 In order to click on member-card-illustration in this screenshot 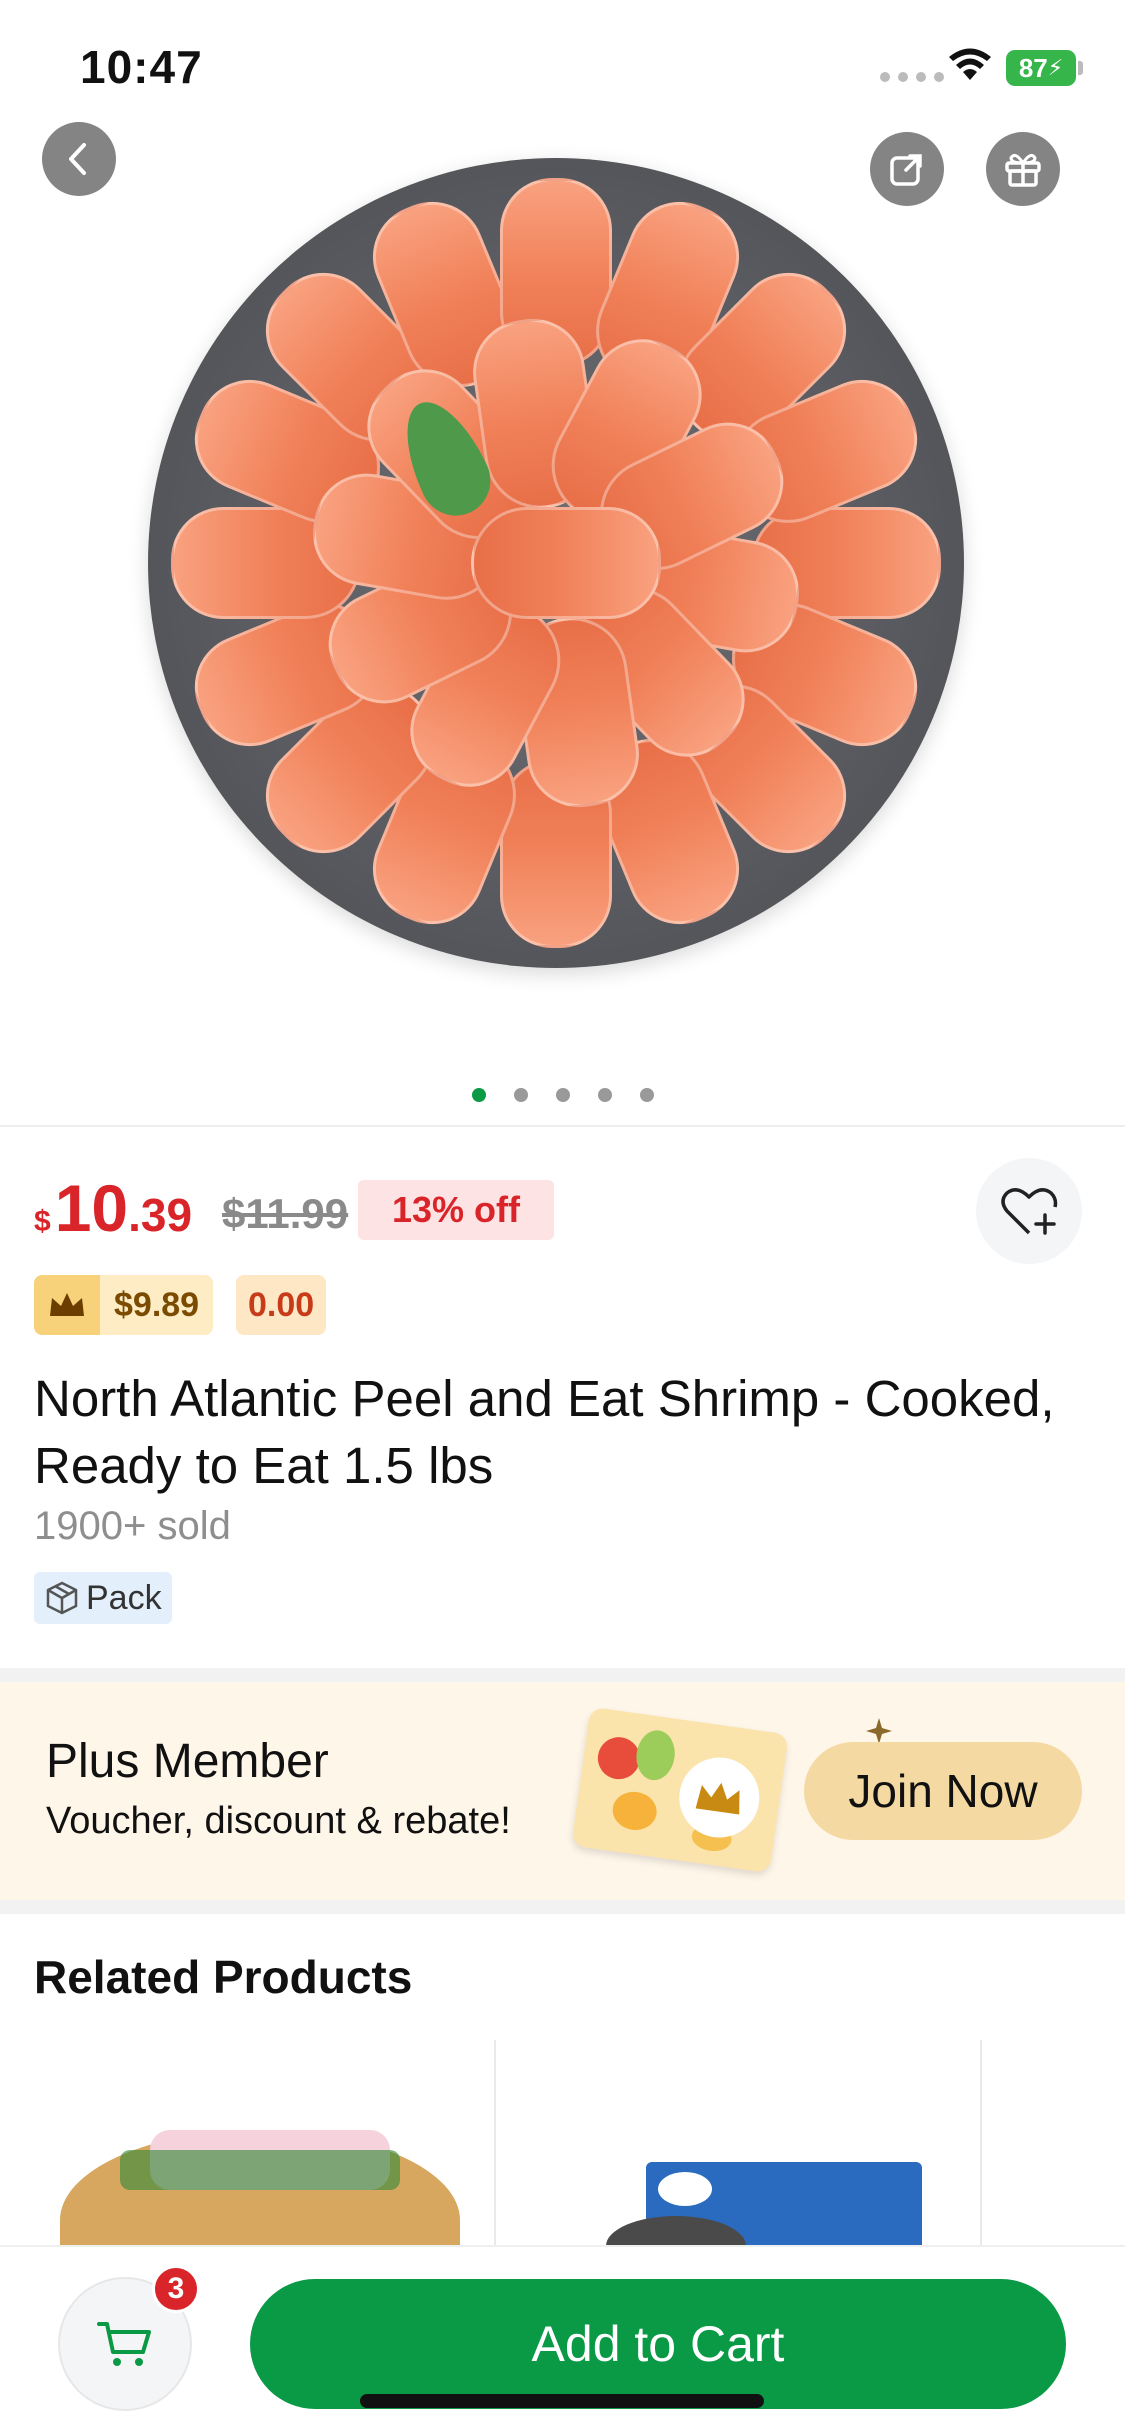, I will do `click(680, 1790)`.